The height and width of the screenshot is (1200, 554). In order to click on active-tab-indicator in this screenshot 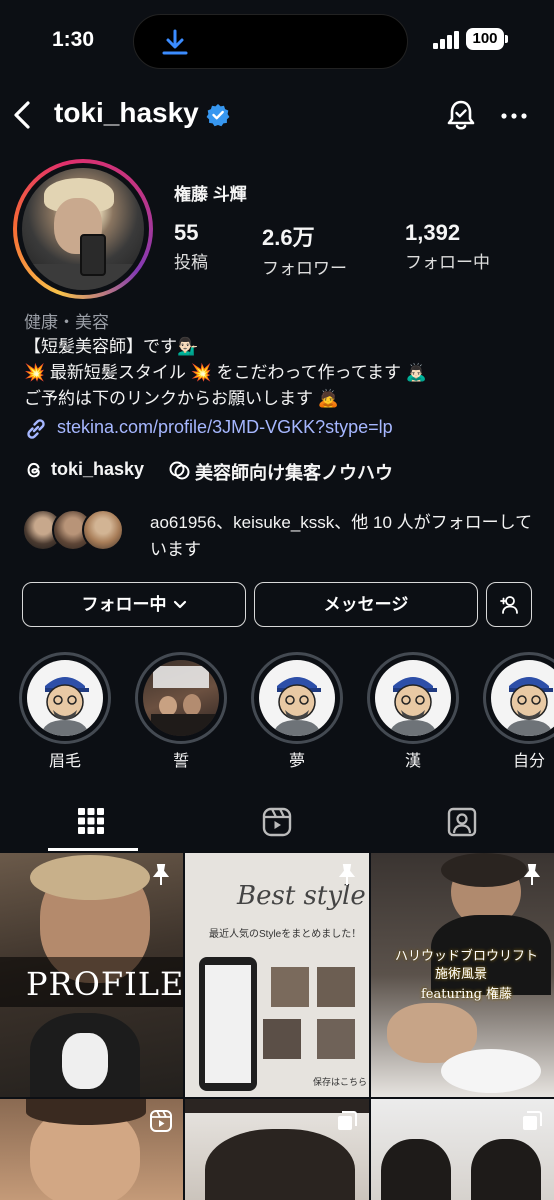, I will do `click(93, 849)`.